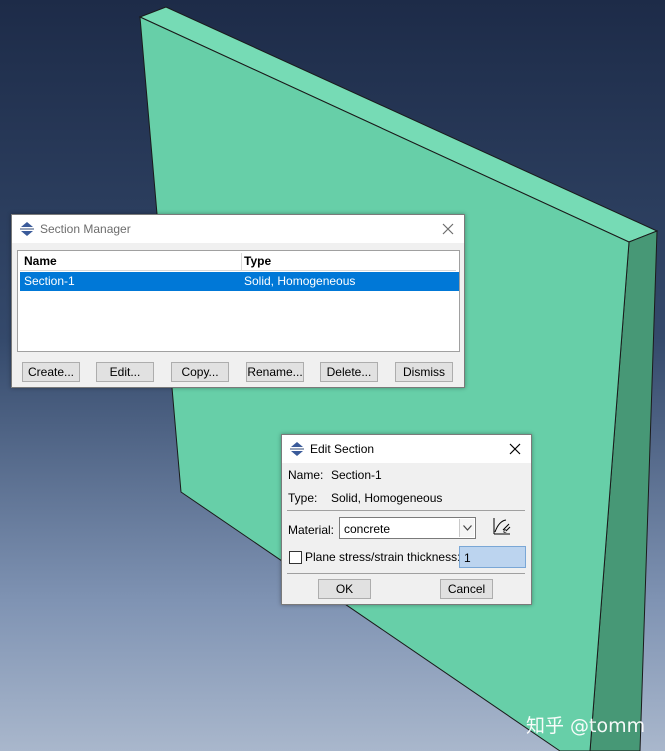 The image size is (665, 751). Describe the element at coordinates (49, 281) in the screenshot. I see `row-name-cell: Section-1` at that location.